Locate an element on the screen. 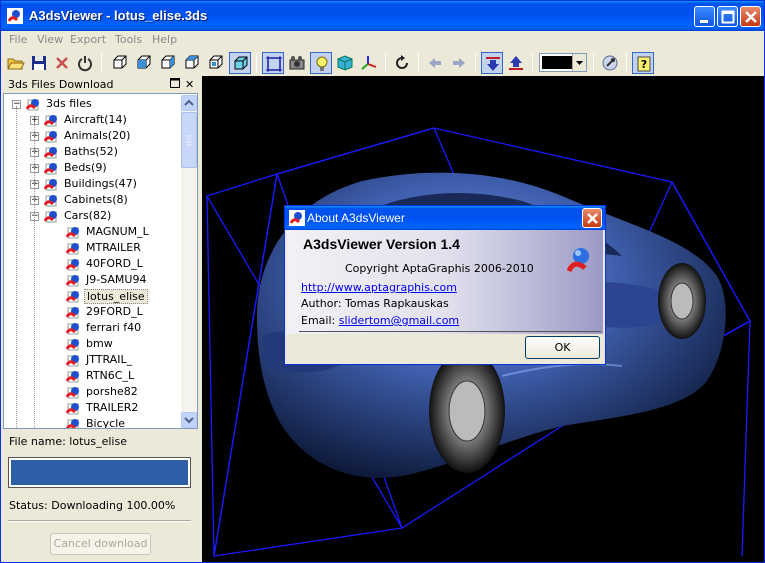  view-top-button is located at coordinates (216, 63).